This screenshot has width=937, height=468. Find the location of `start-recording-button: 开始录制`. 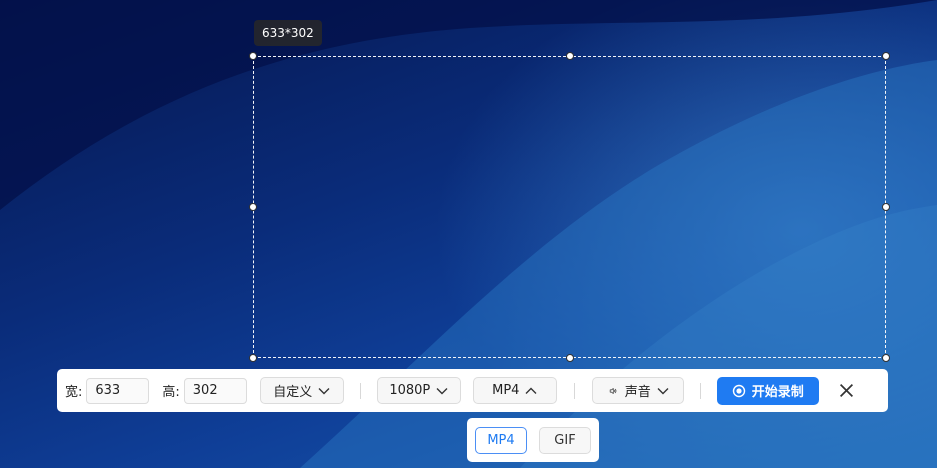

start-recording-button: 开始录制 is located at coordinates (767, 390).